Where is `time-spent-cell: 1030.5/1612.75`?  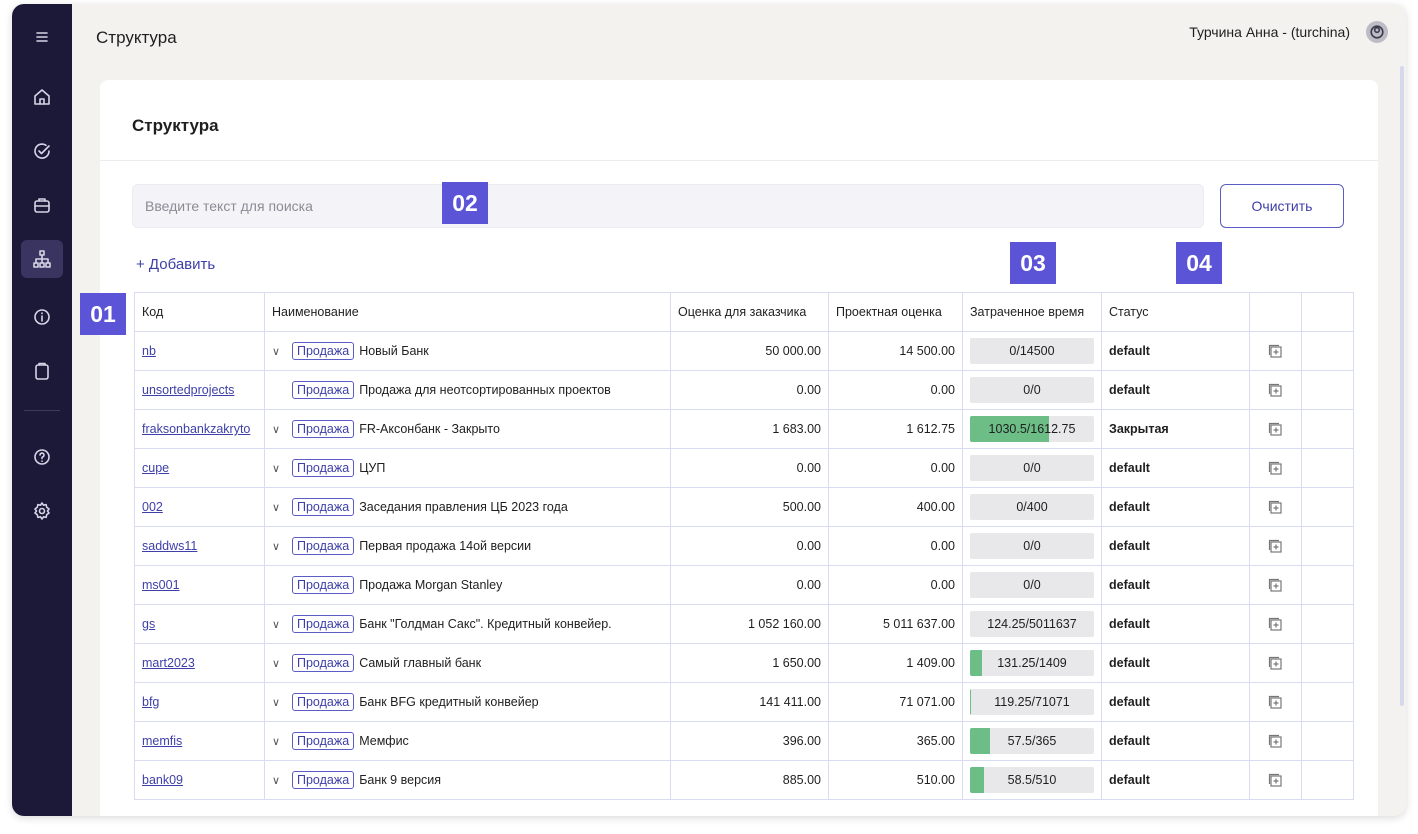 time-spent-cell: 1030.5/1612.75 is located at coordinates (1032, 429).